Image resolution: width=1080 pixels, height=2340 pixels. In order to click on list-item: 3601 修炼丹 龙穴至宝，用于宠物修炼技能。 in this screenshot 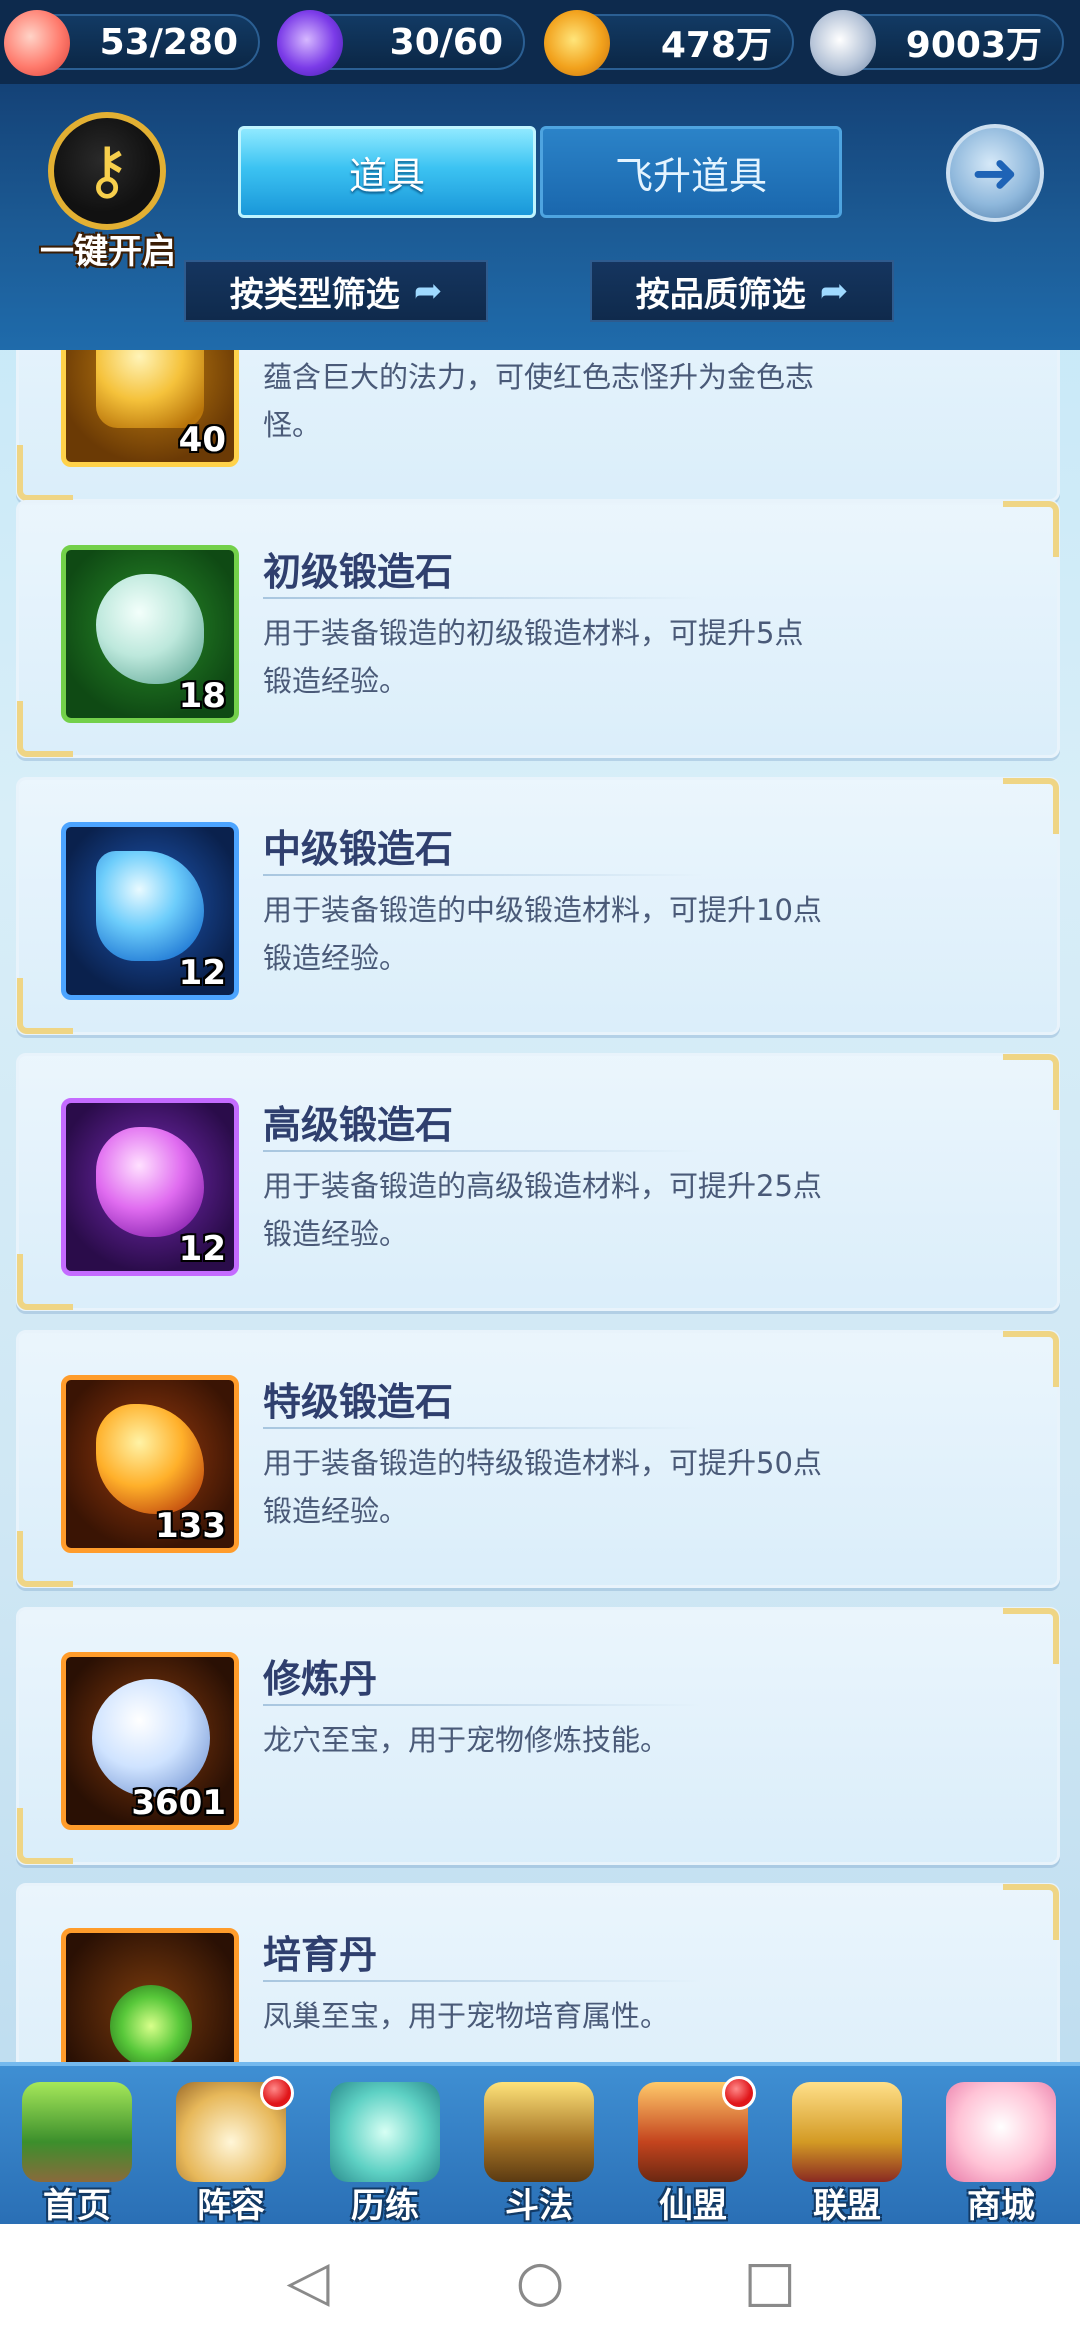, I will do `click(538, 1736)`.